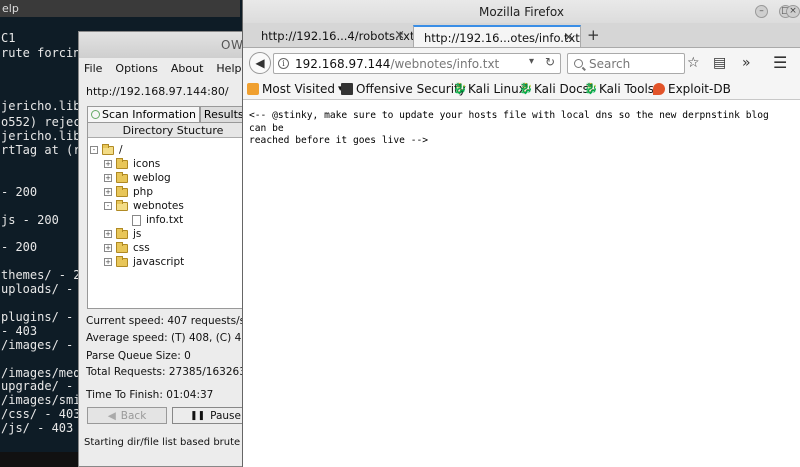 This screenshot has width=800, height=467. Describe the element at coordinates (347, 89) in the screenshot. I see `offensive-security-icon` at that location.